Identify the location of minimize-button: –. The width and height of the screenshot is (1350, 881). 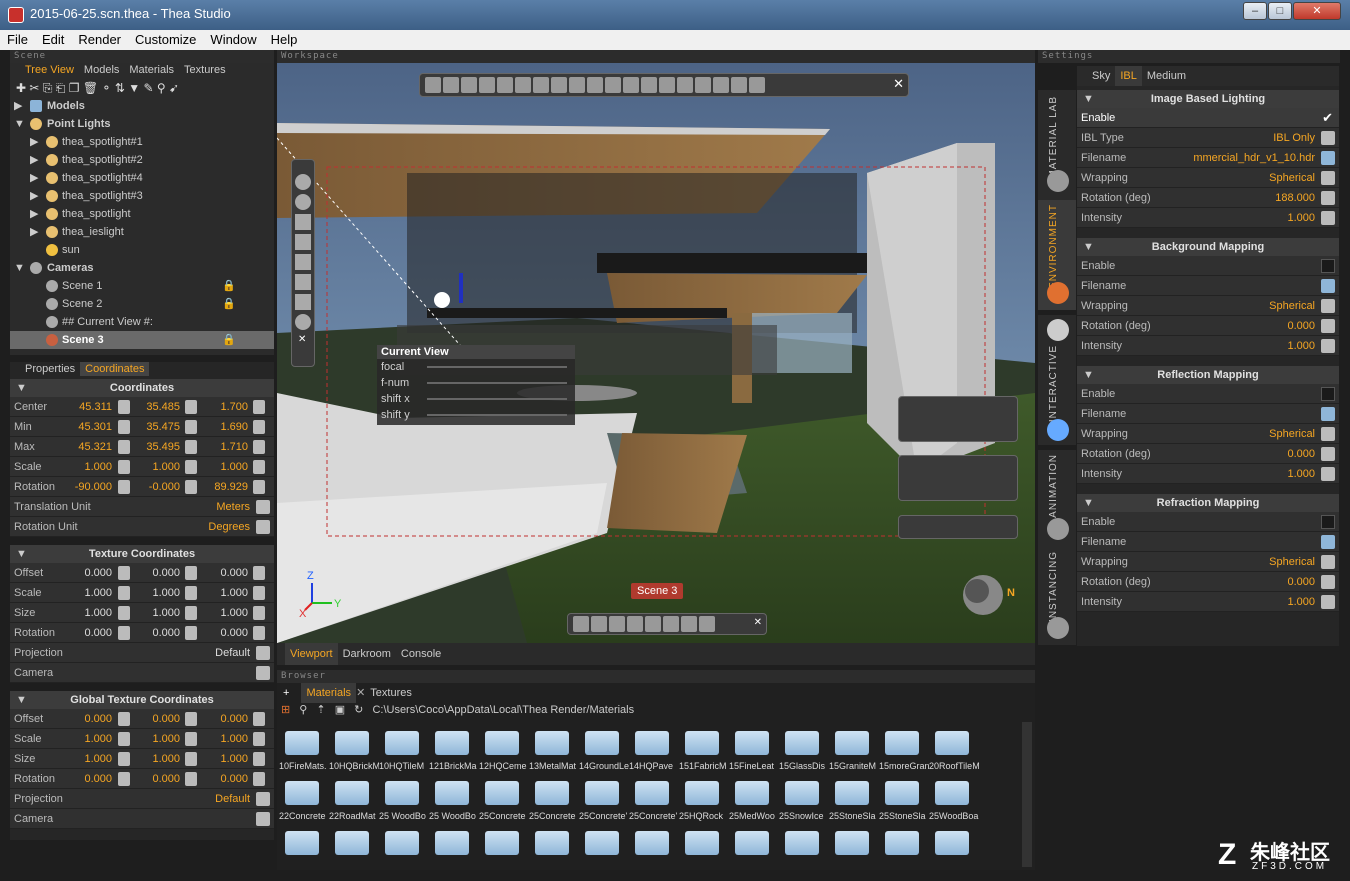
(1255, 11).